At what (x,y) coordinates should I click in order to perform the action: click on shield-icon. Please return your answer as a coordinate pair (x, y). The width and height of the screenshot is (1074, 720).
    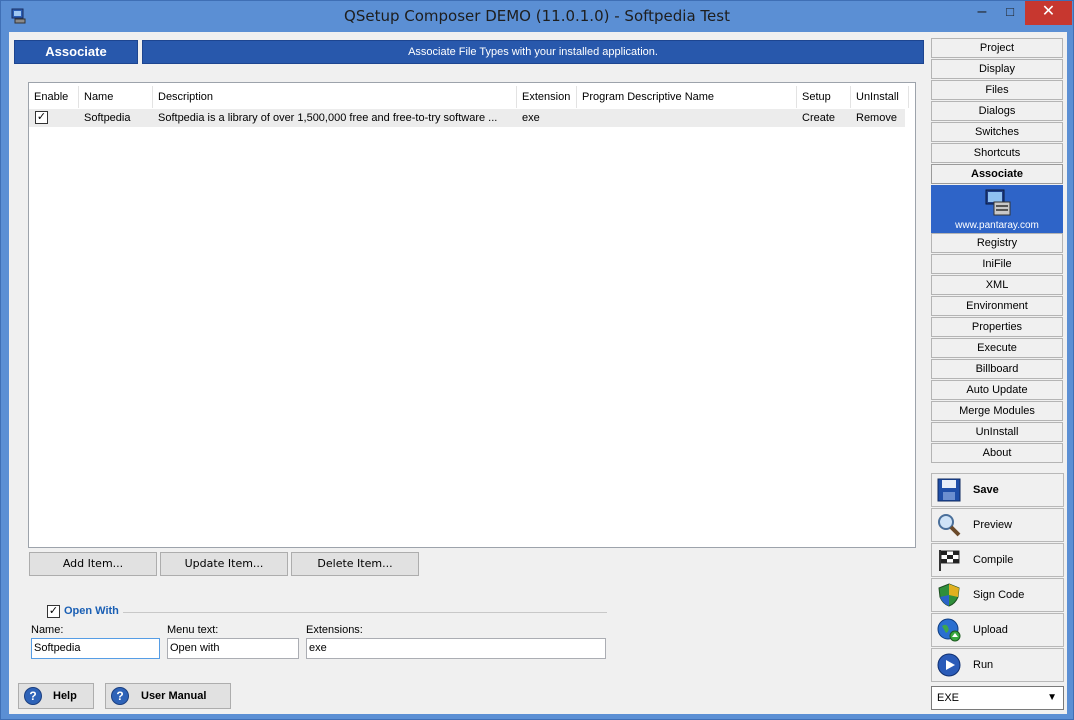
    Looking at the image, I should click on (949, 595).